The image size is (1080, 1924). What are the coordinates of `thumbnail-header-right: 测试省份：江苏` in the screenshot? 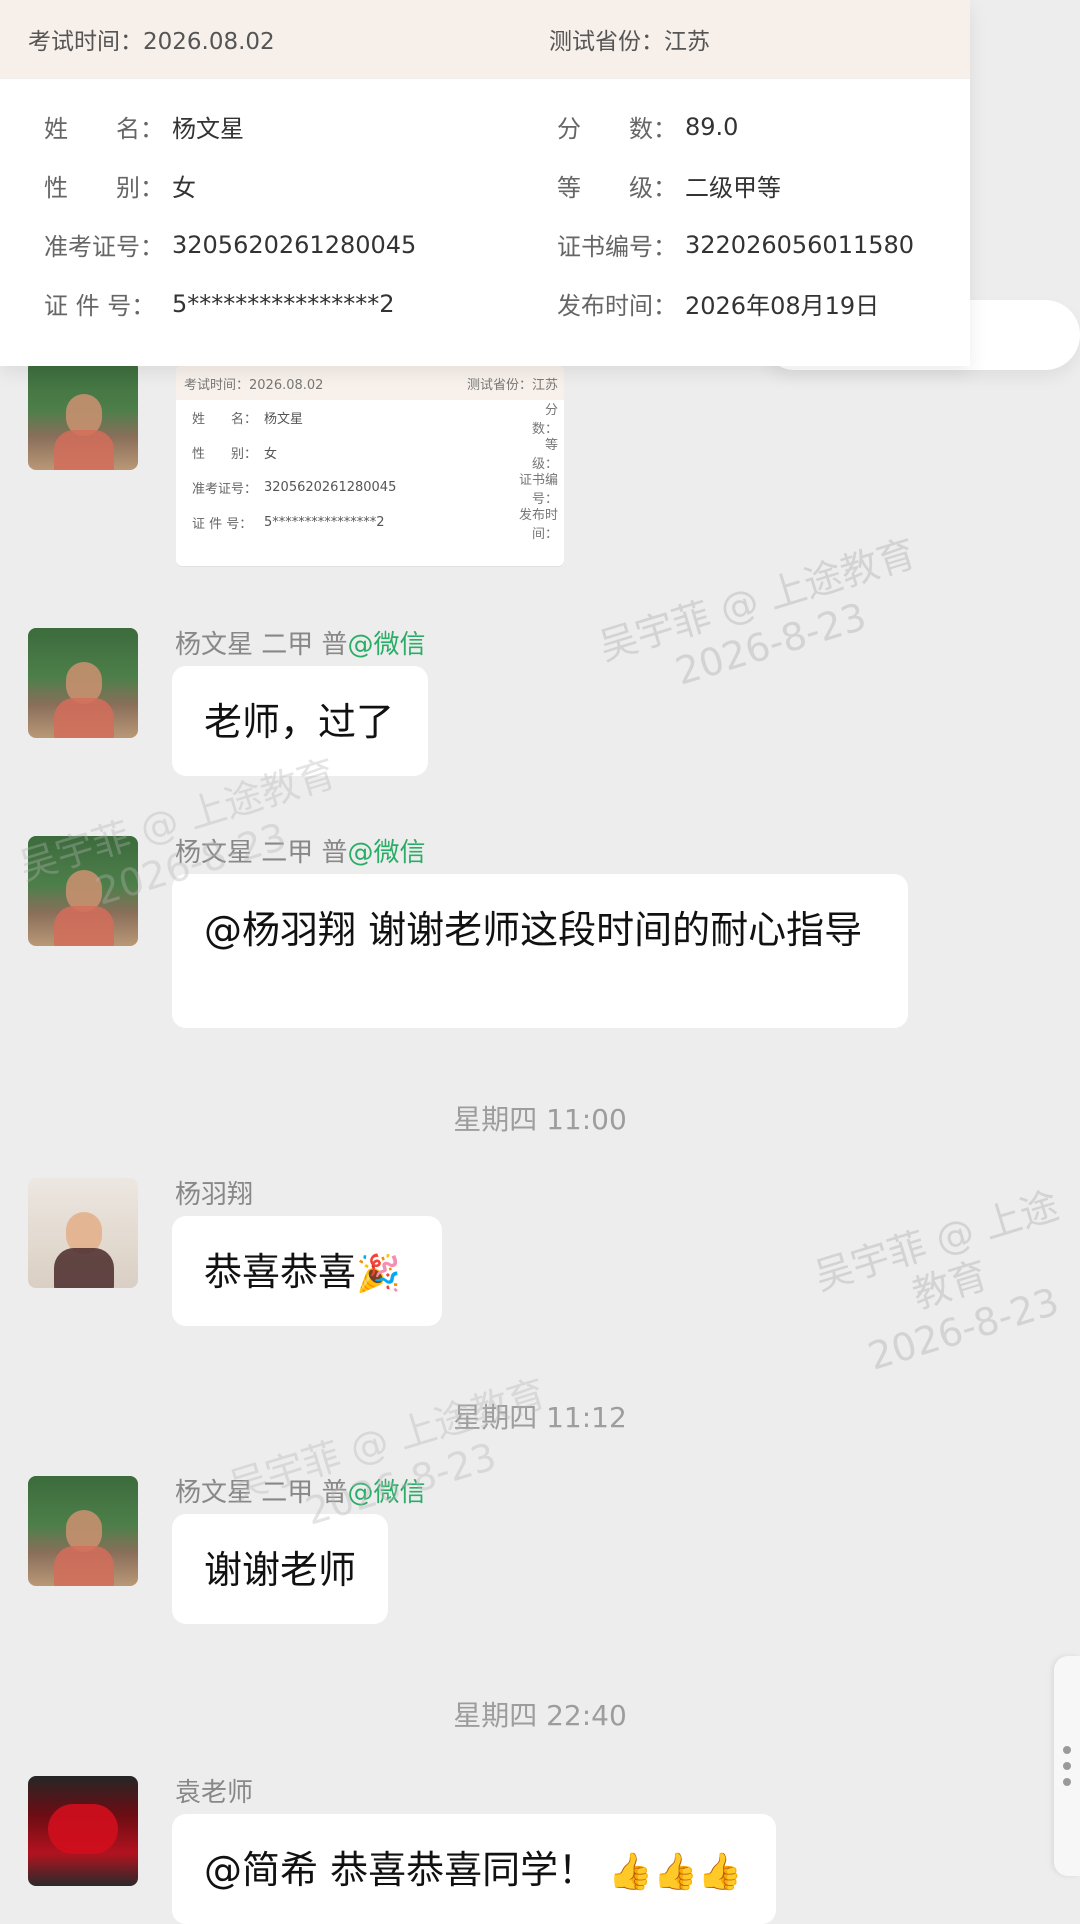 It's located at (512, 385).